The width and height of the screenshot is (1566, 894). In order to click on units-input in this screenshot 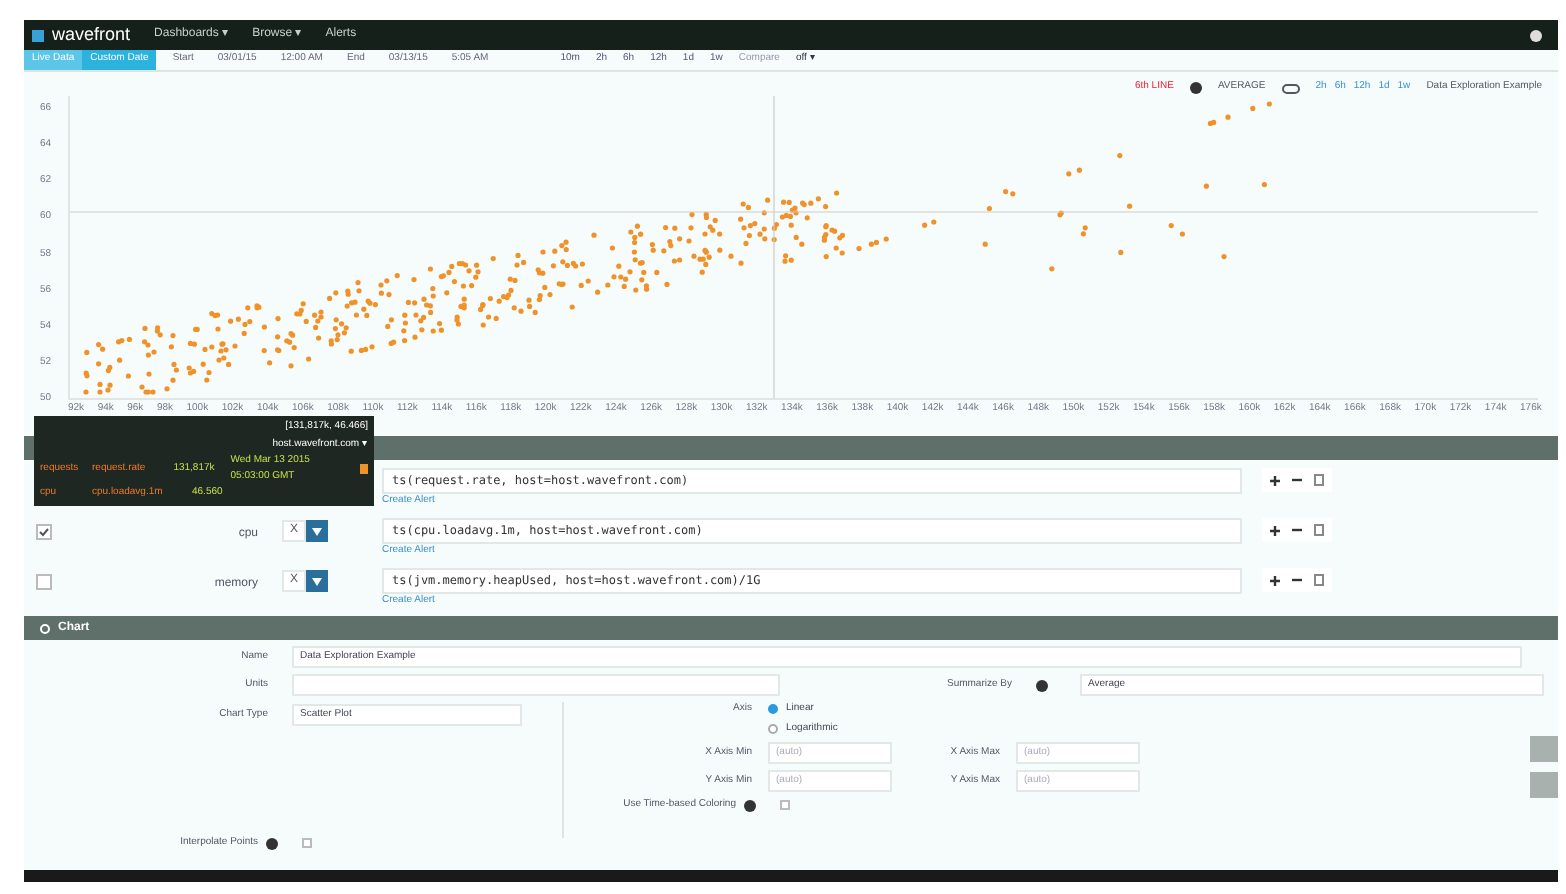, I will do `click(536, 685)`.